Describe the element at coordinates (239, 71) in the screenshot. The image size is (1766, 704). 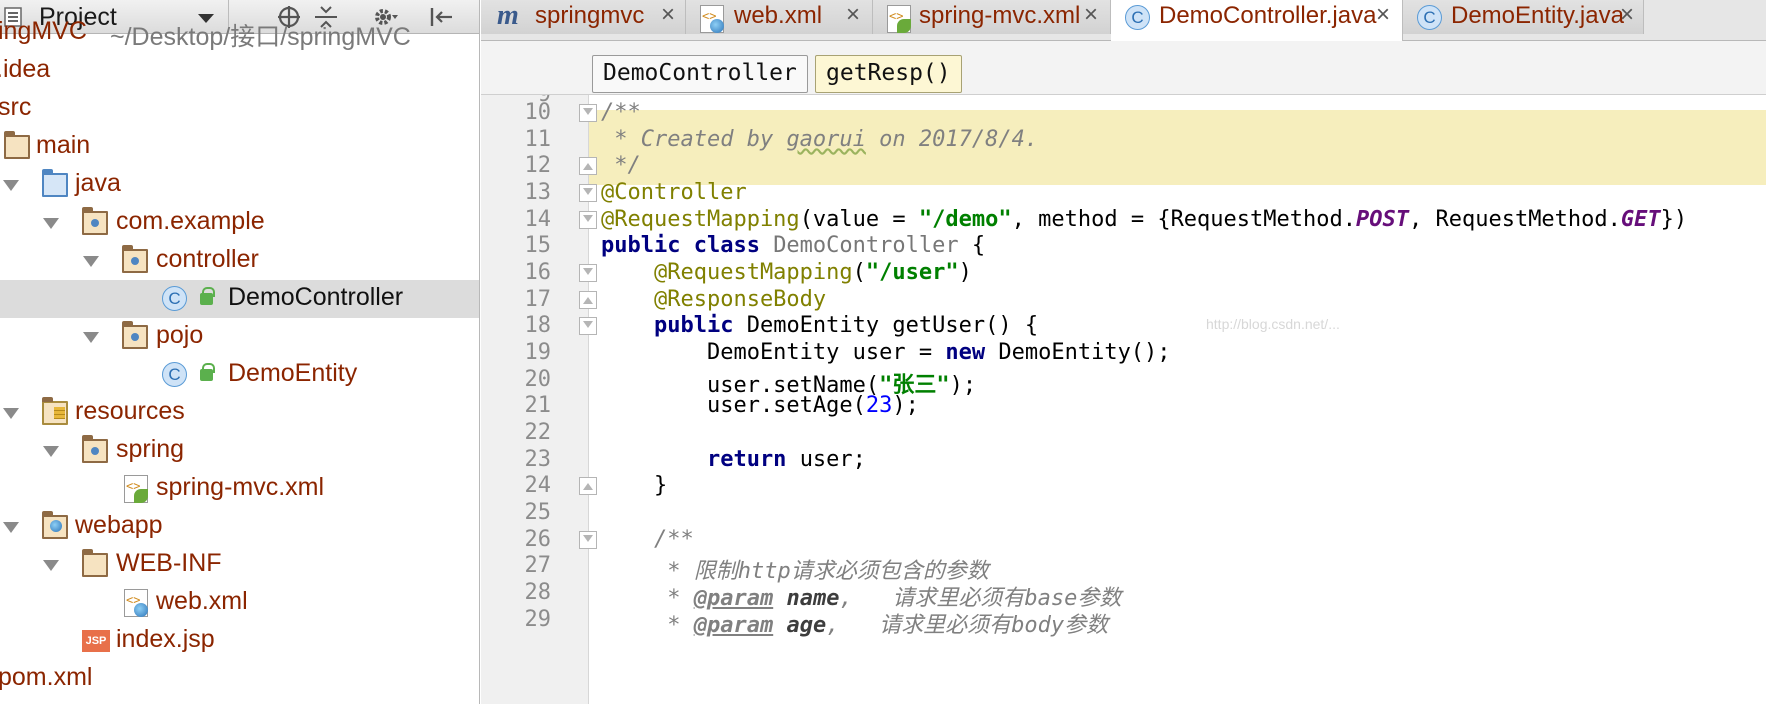
I see `tree-item-idea: .idea` at that location.